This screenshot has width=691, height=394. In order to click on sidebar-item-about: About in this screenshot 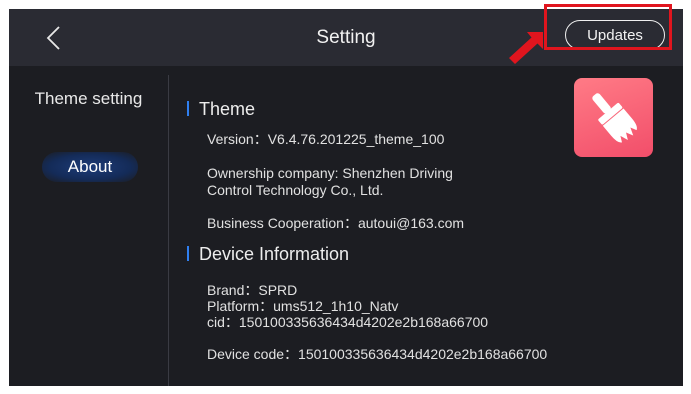, I will do `click(90, 167)`.